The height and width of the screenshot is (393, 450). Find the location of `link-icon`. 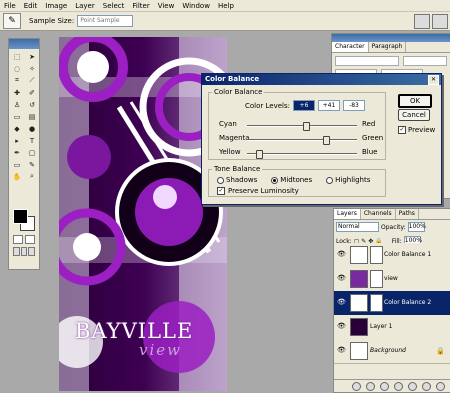

link-icon is located at coordinates (356, 386).